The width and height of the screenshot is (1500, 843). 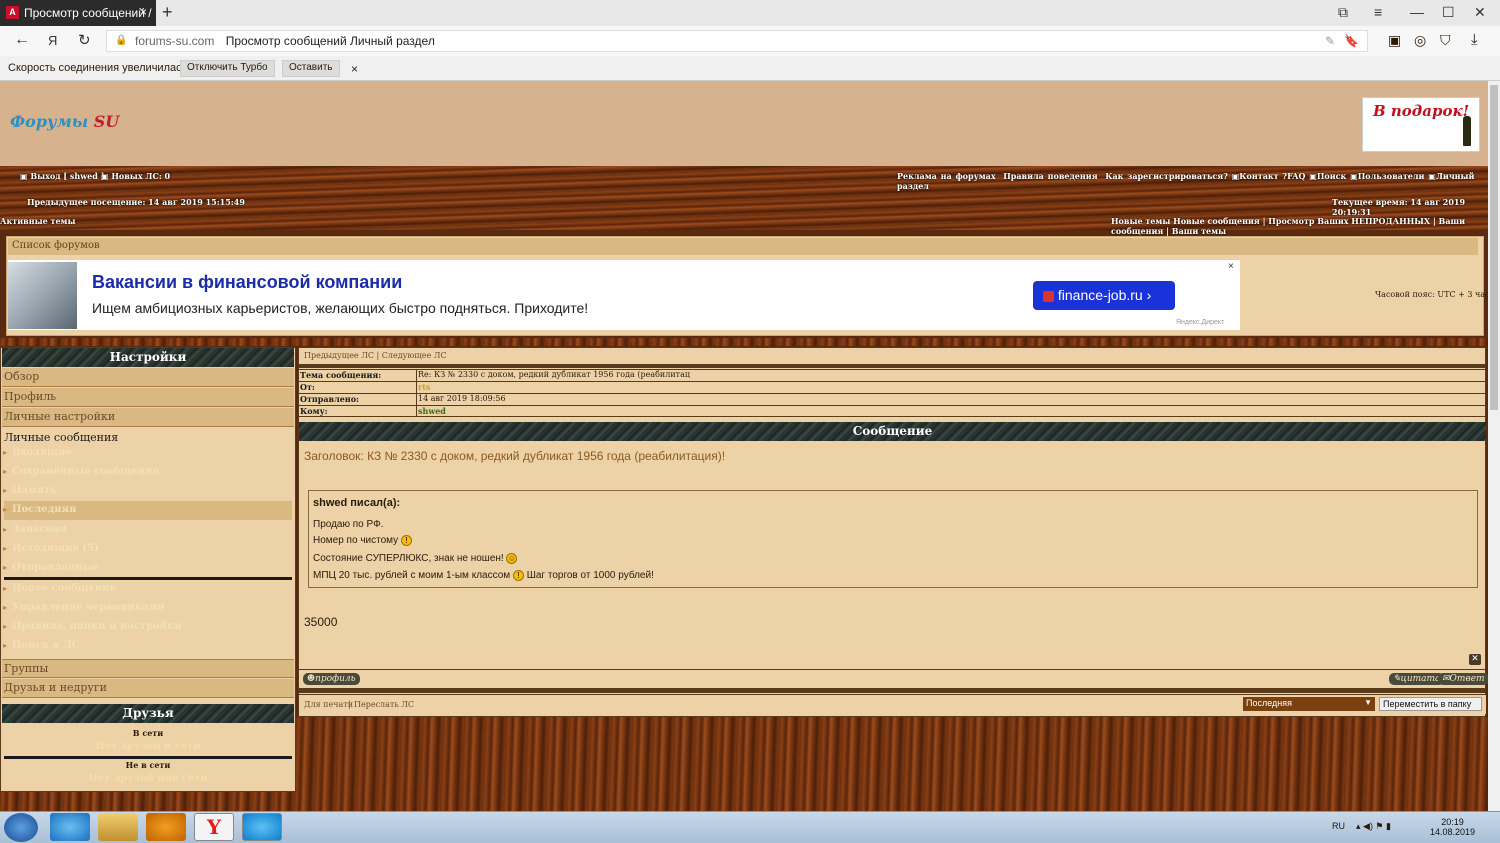 What do you see at coordinates (1351, 41) in the screenshot?
I see `bookmark-icon: 🔖` at bounding box center [1351, 41].